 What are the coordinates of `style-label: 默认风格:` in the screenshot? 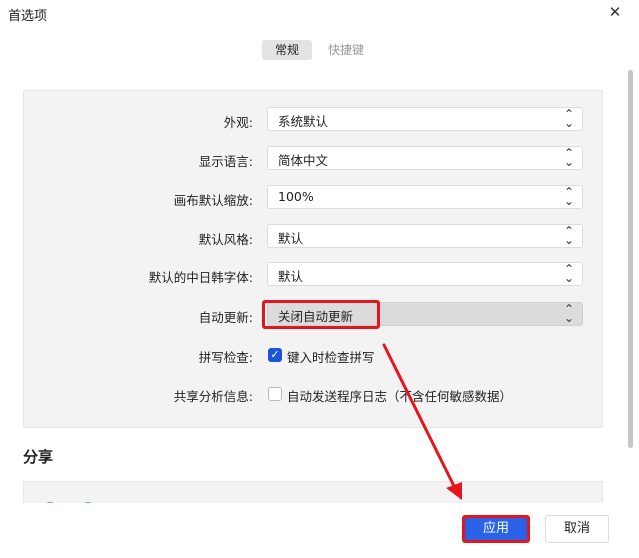 It's located at (225, 239).